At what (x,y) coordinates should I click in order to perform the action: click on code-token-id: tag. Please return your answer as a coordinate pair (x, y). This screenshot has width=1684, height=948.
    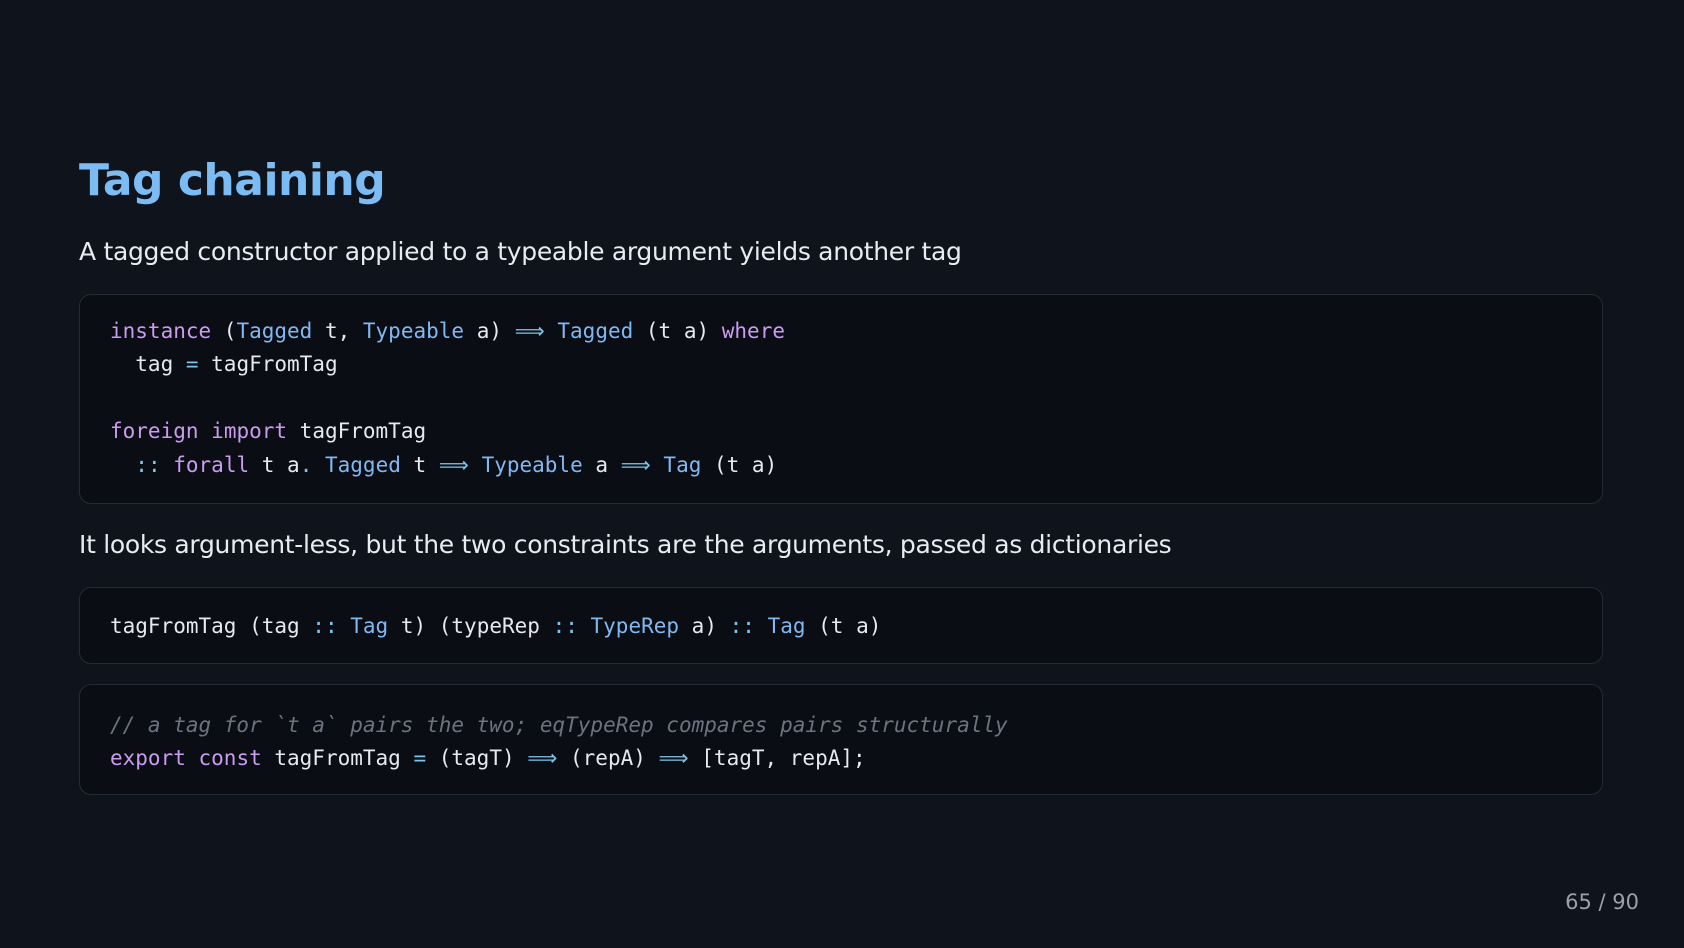
    Looking at the image, I should click on (148, 364).